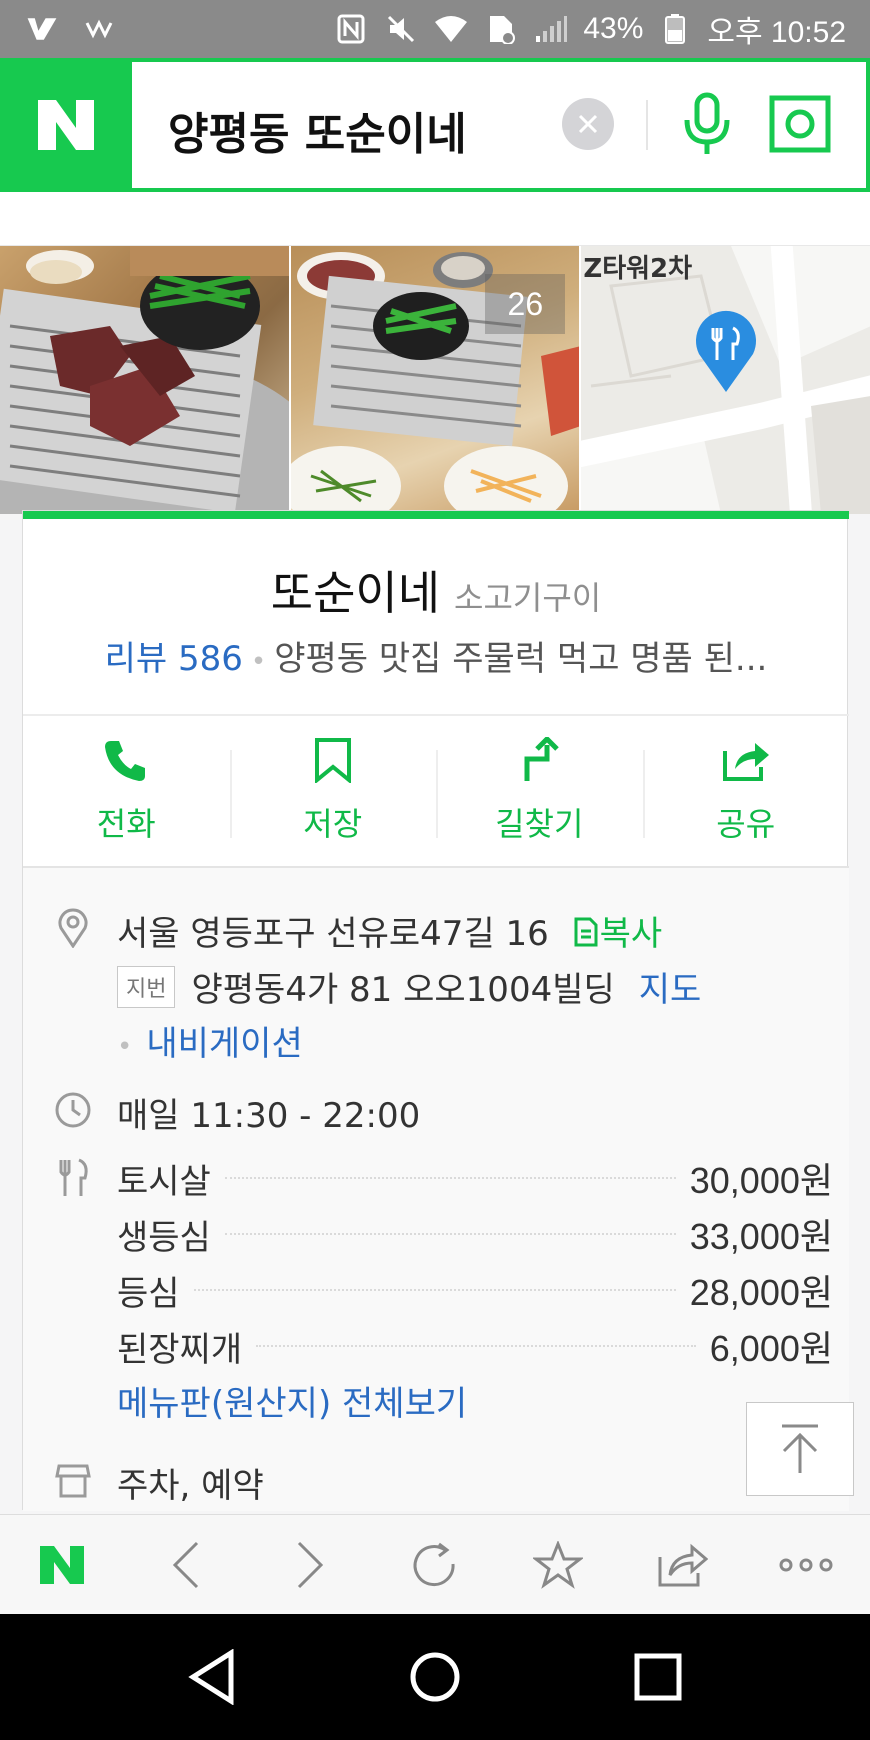 The image size is (870, 1740). Describe the element at coordinates (317, 130) in the screenshot. I see `search-input: 양평동 또순이네` at that location.